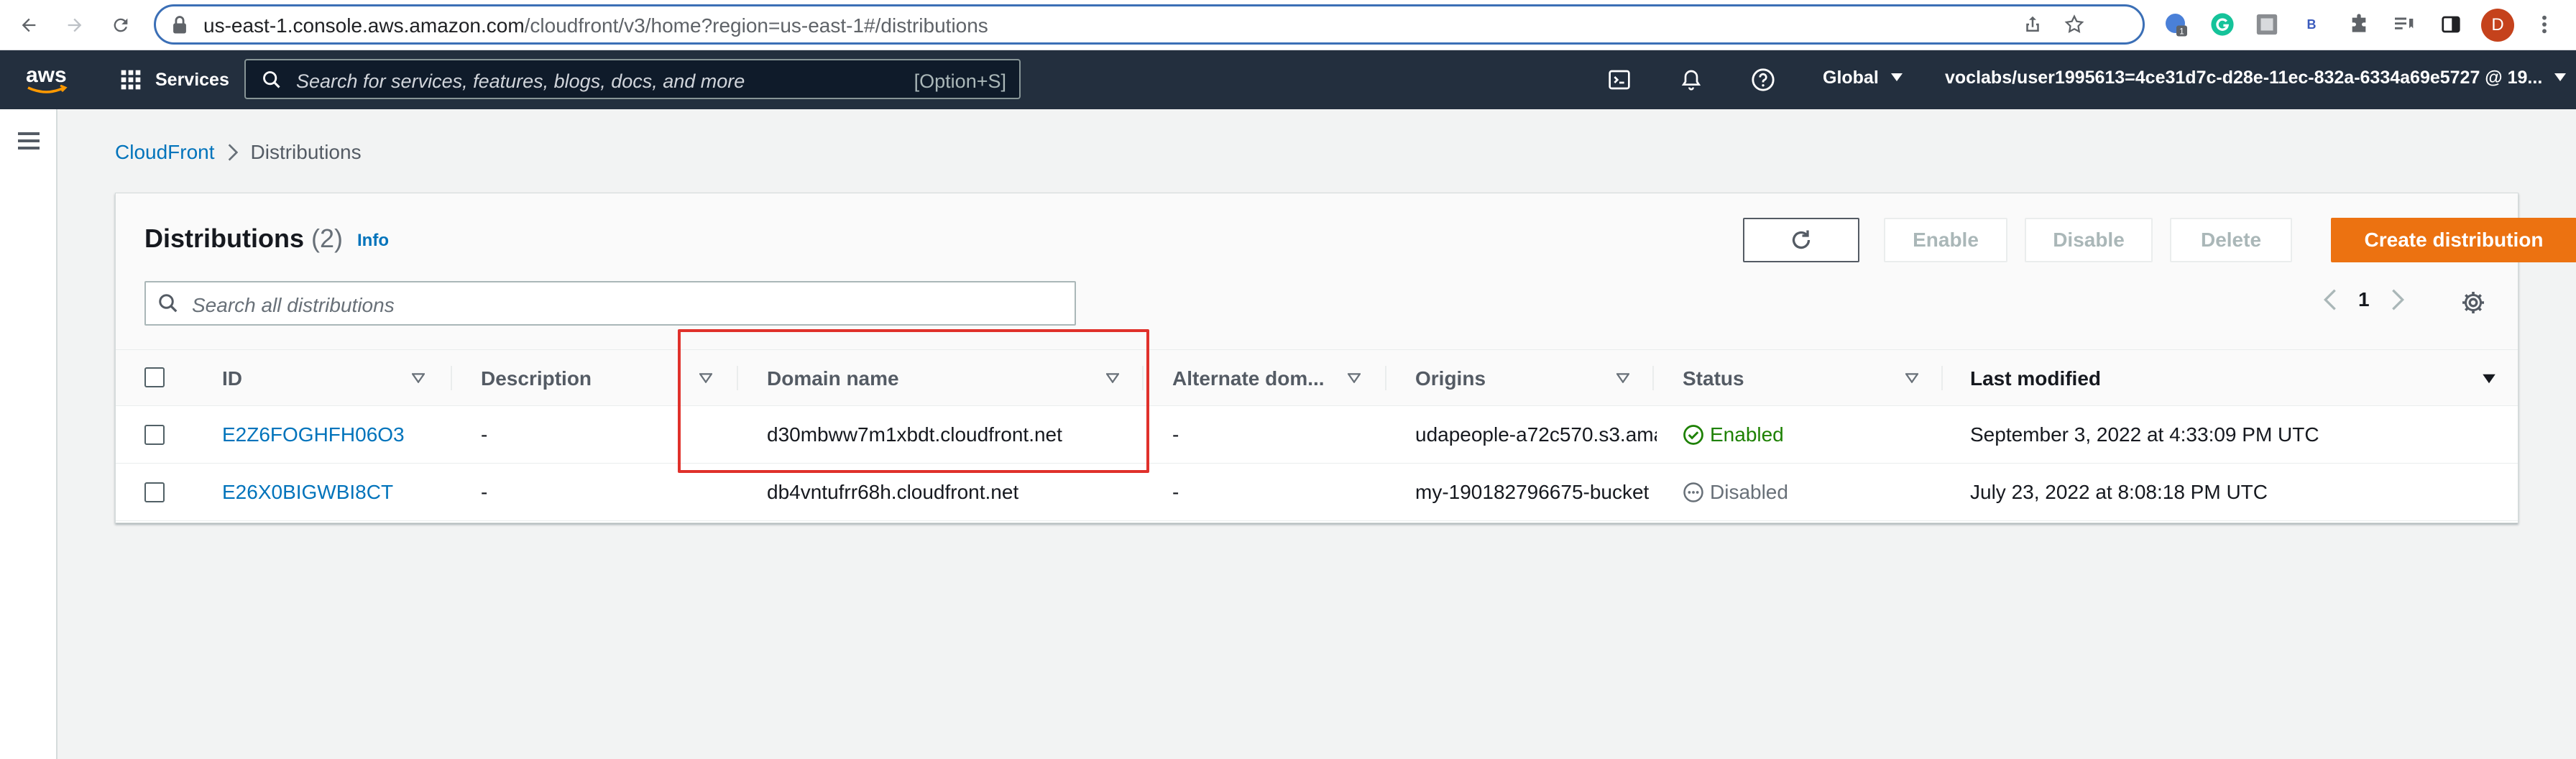  Describe the element at coordinates (2330, 299) in the screenshot. I see `previous-page-icon` at that location.